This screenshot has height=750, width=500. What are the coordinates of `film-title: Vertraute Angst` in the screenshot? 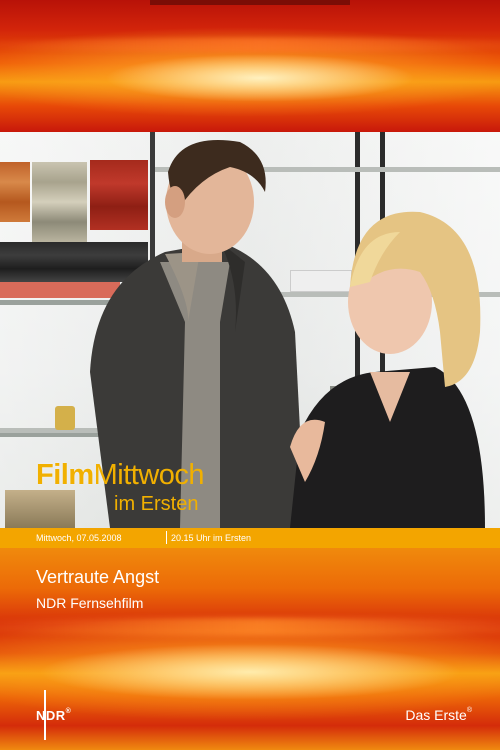 It's located at (98, 577).